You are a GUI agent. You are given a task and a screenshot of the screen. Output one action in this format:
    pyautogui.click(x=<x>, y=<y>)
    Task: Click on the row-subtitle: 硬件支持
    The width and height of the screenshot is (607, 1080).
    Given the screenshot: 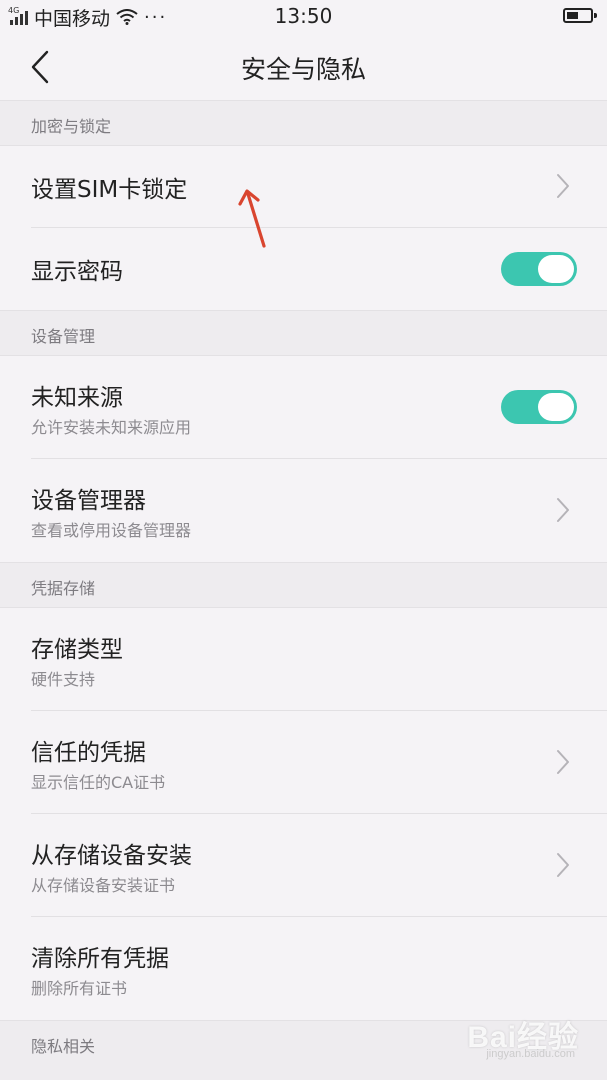 What is the action you would take?
    pyautogui.click(x=63, y=679)
    